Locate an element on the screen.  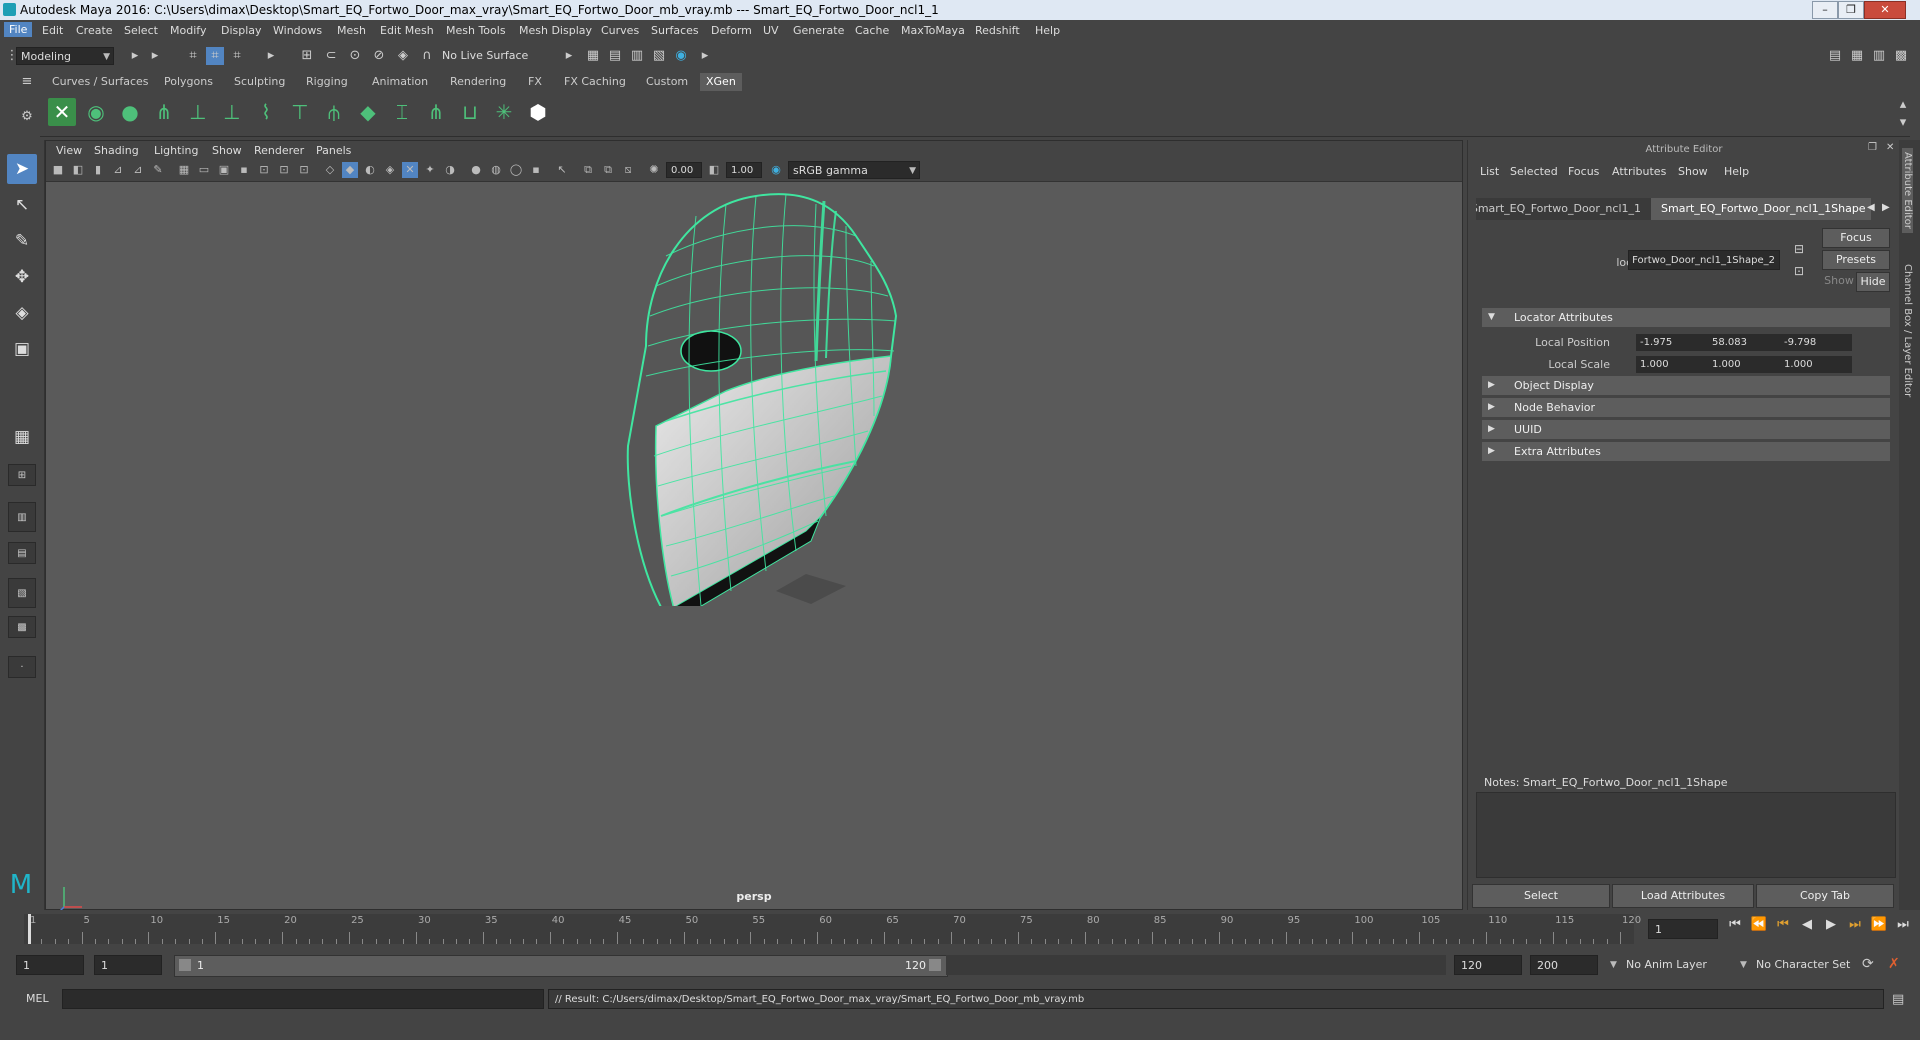
section-node-behavior: ▶ Node Behavior is located at coordinates (1686, 407).